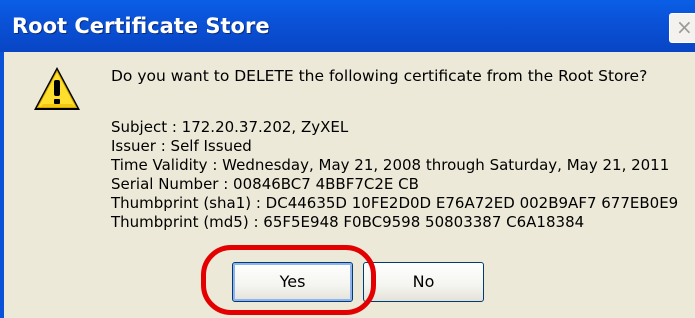  I want to click on window-title: Root Certificate Store, so click(141, 26).